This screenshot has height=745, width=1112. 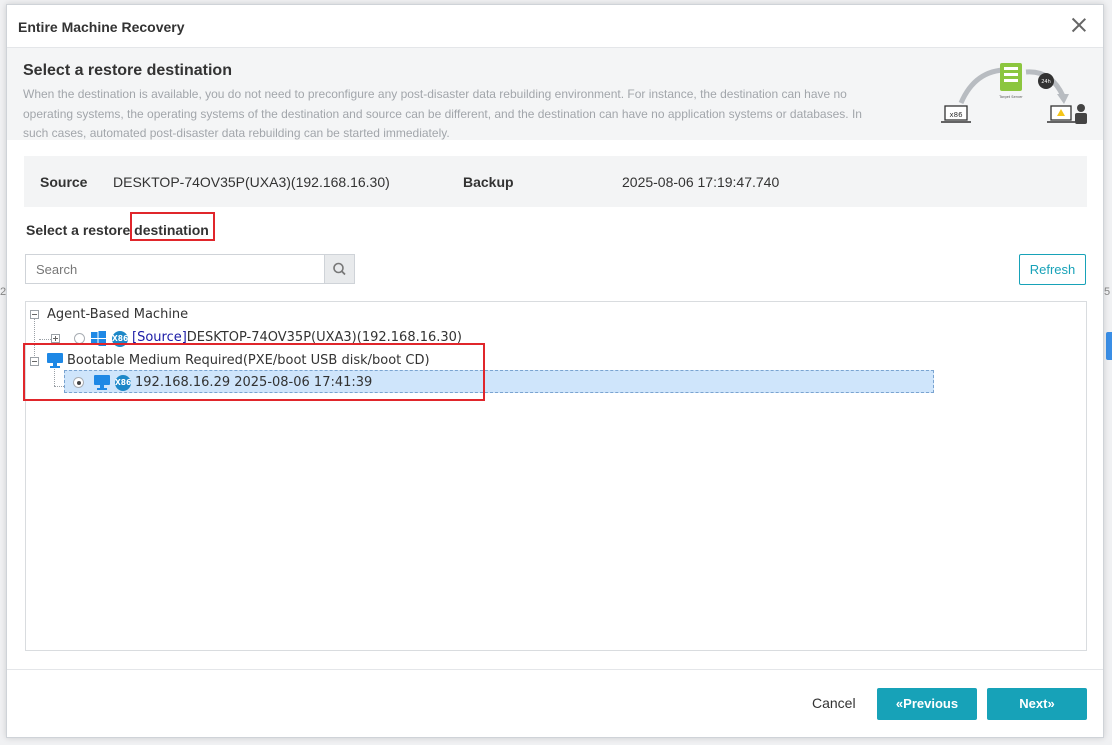 I want to click on tree-group-agent: Agent-Based Machine, so click(x=117, y=314).